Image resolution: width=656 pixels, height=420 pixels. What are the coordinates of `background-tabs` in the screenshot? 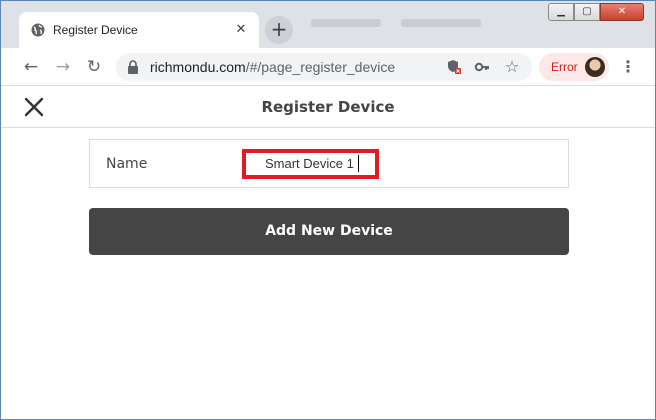 It's located at (421, 24).